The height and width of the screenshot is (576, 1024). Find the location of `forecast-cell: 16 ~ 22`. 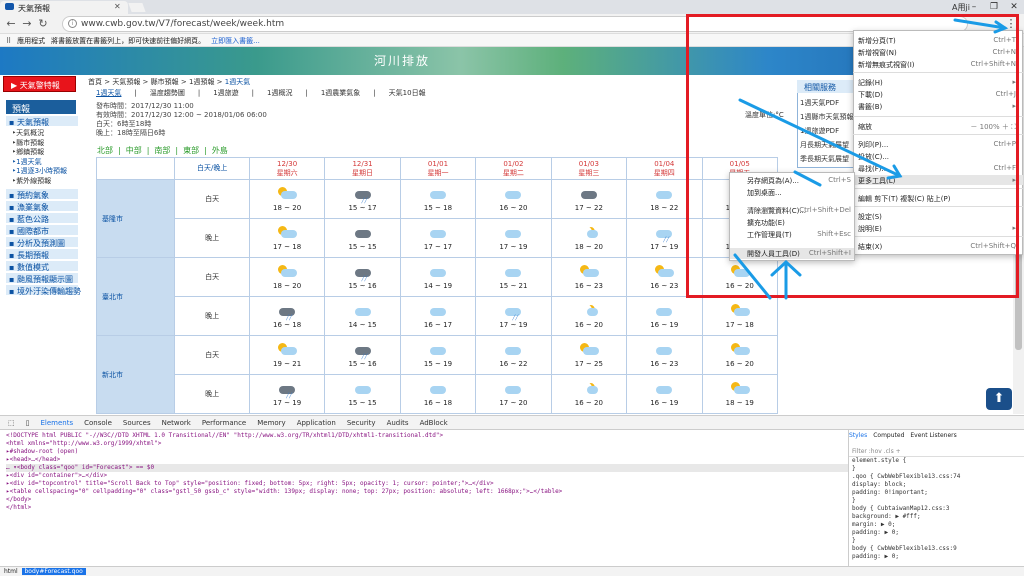

forecast-cell: 16 ~ 22 is located at coordinates (513, 355).